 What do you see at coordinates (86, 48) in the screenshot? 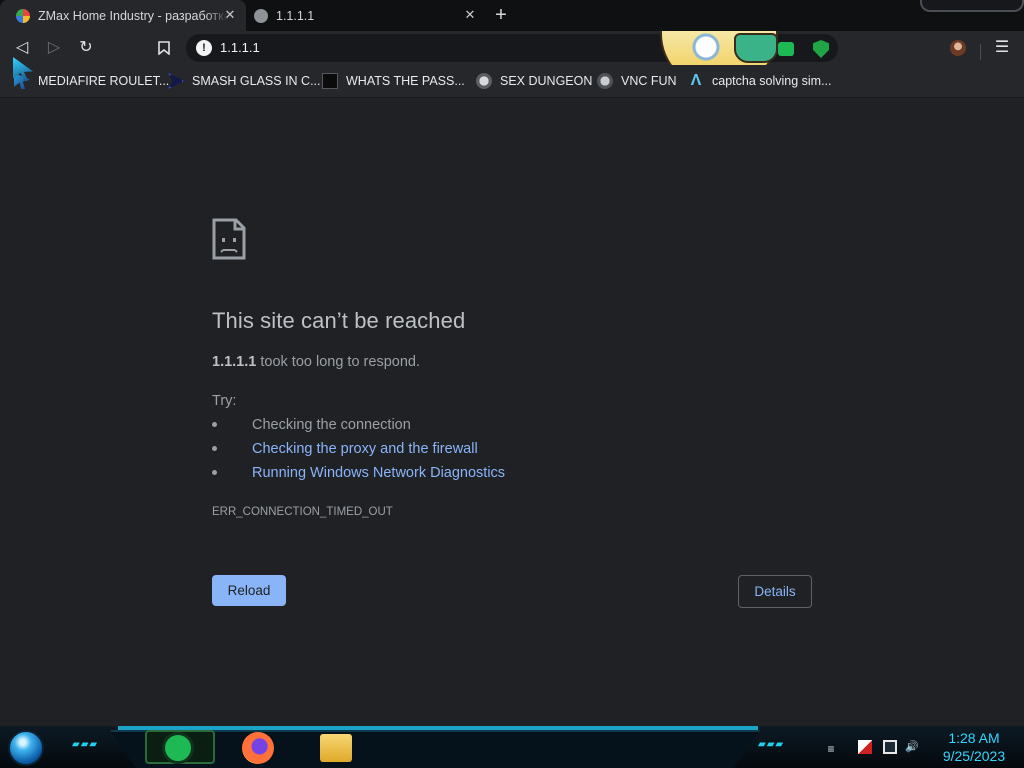
I see `reload-icon: ↻` at bounding box center [86, 48].